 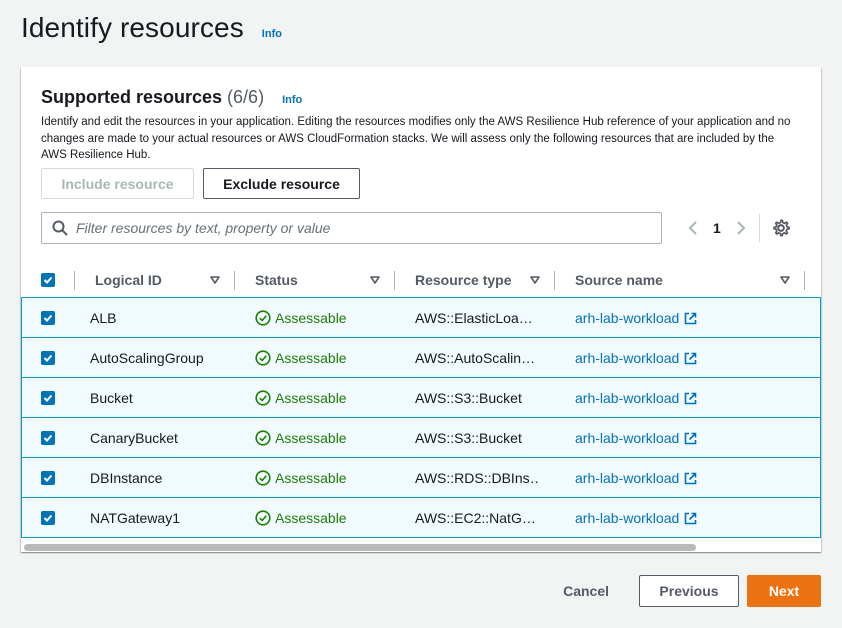 I want to click on previous-page-button, so click(x=693, y=228).